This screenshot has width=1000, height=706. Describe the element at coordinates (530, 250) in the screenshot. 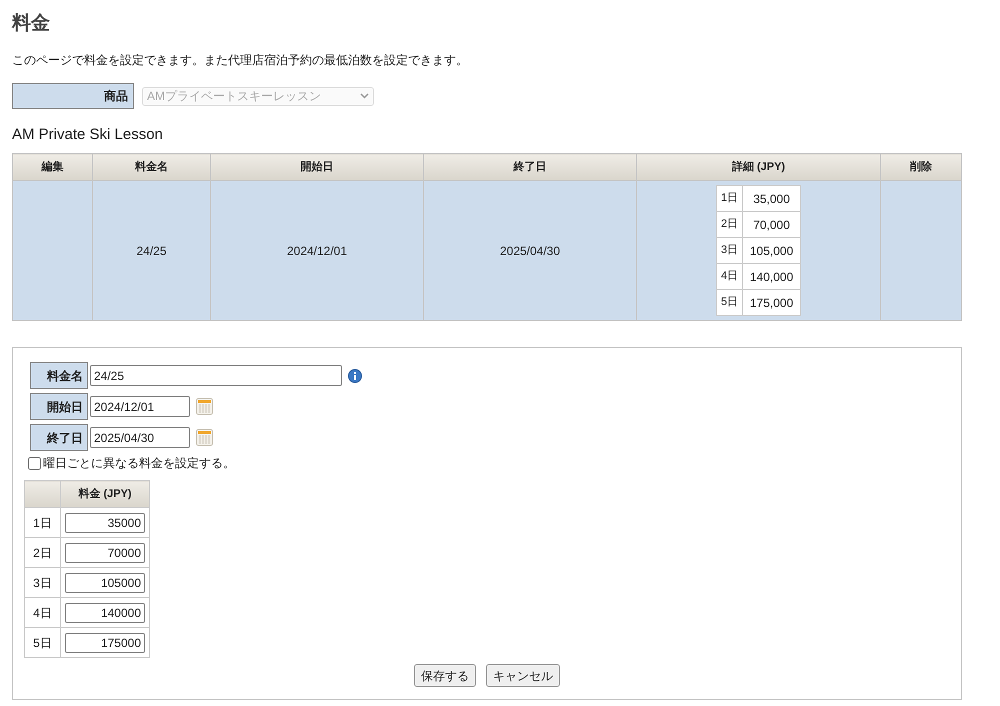

I see `table-cell: 2025/04/30` at that location.